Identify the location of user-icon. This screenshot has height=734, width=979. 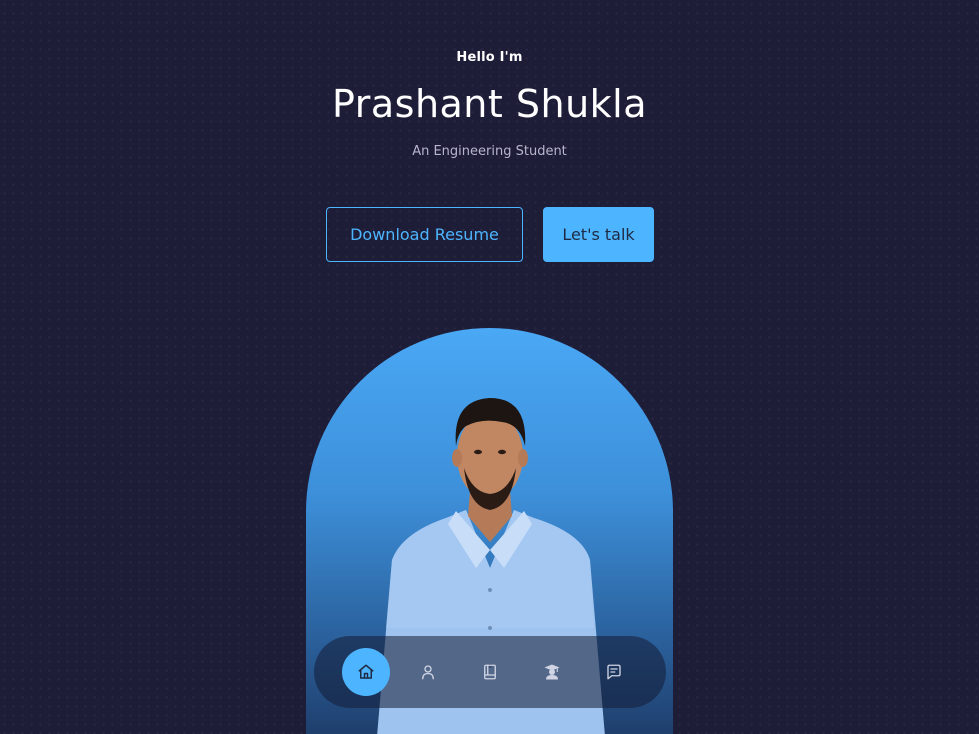
(428, 672).